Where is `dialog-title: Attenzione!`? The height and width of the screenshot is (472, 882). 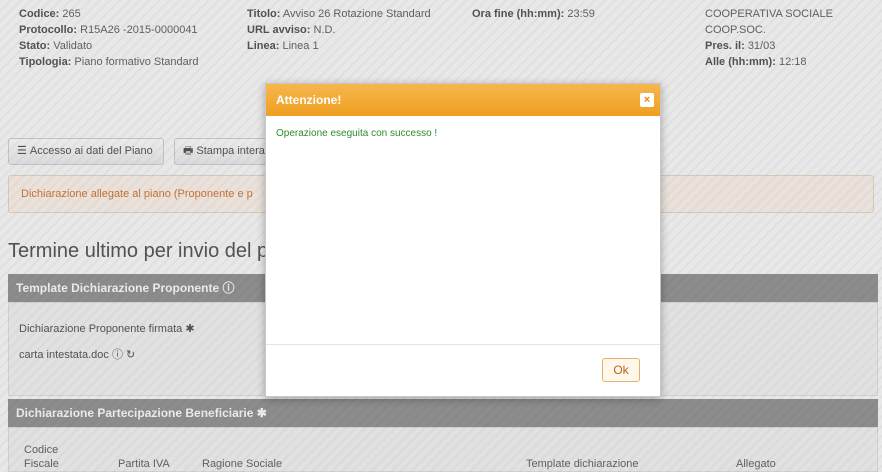
dialog-title: Attenzione! is located at coordinates (309, 100).